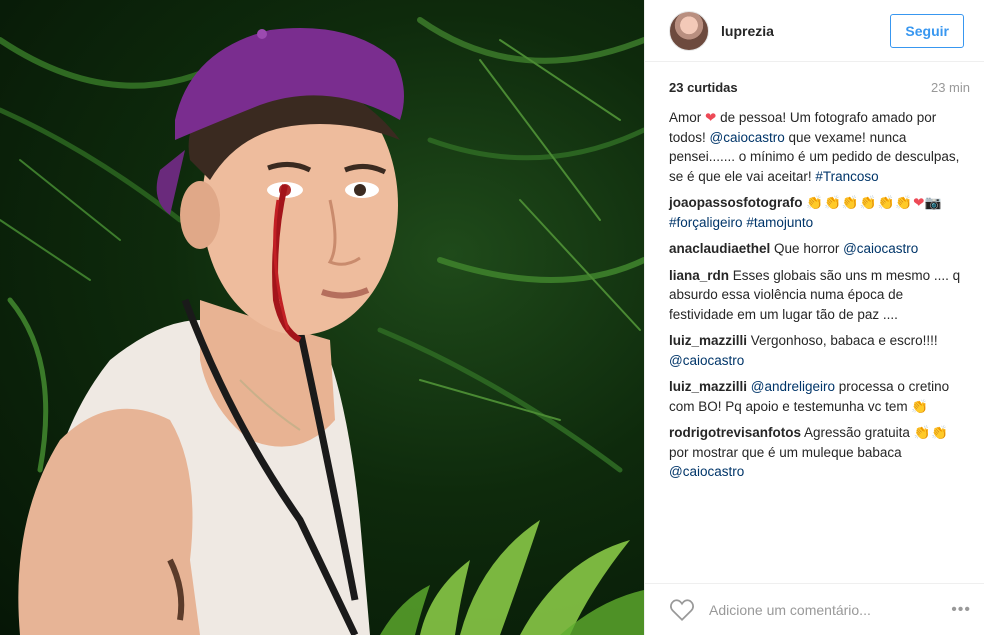 The height and width of the screenshot is (635, 984). I want to click on heart-outline-icon, so click(682, 610).